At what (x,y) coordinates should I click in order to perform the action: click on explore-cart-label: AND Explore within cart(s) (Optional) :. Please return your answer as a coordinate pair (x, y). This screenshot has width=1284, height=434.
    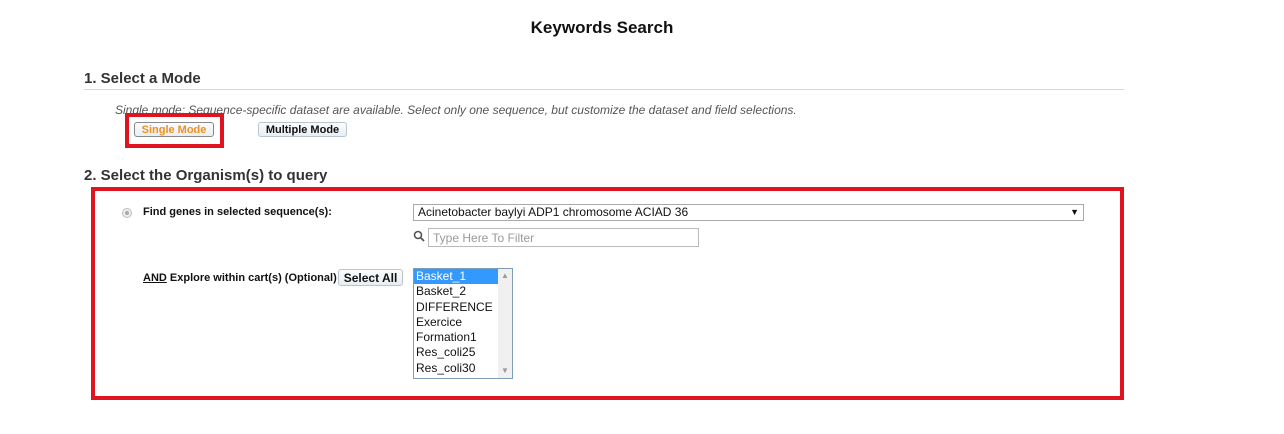
    Looking at the image, I should click on (243, 278).